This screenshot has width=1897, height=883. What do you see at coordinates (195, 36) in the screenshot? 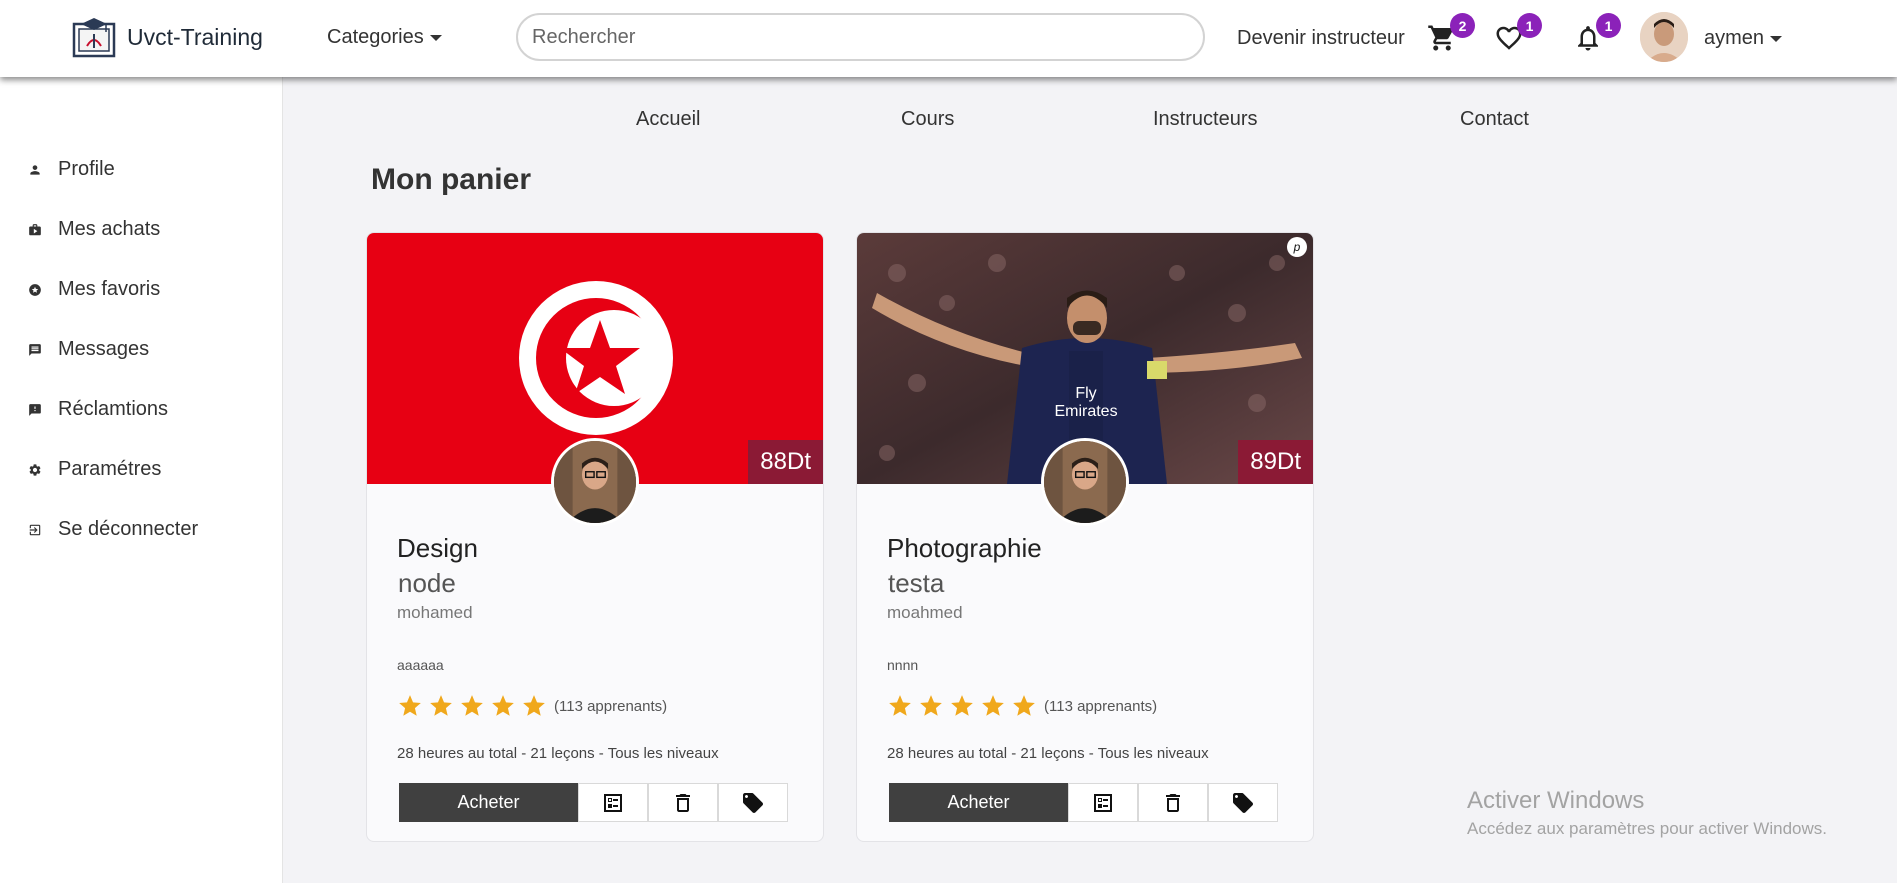
I see `brand-name: Uvct-Training` at bounding box center [195, 36].